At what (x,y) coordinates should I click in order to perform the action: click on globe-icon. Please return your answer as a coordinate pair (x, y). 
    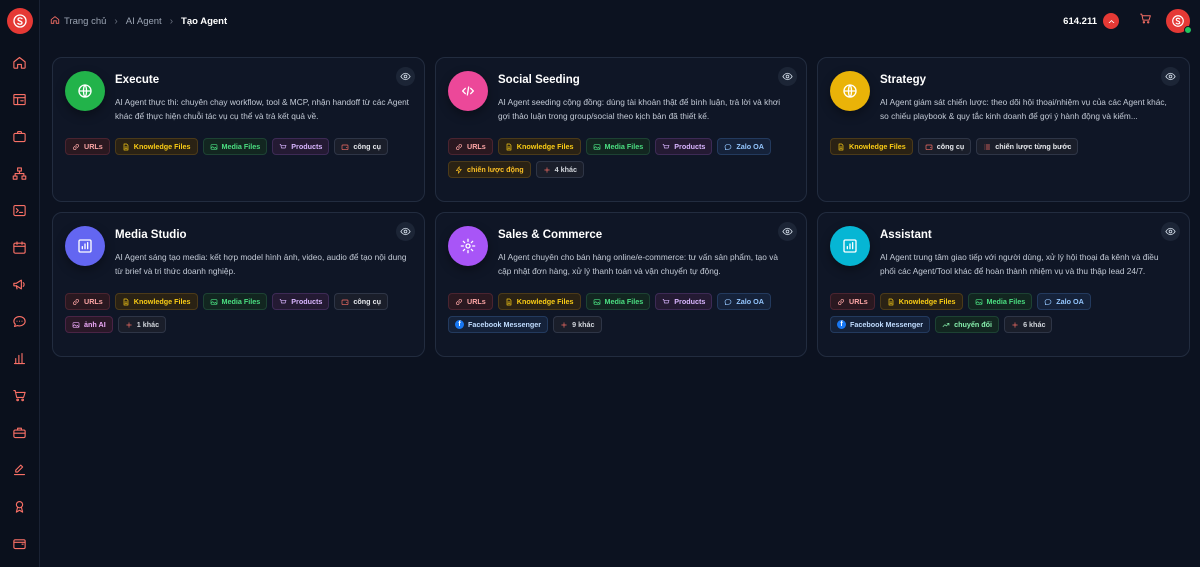
    Looking at the image, I should click on (85, 91).